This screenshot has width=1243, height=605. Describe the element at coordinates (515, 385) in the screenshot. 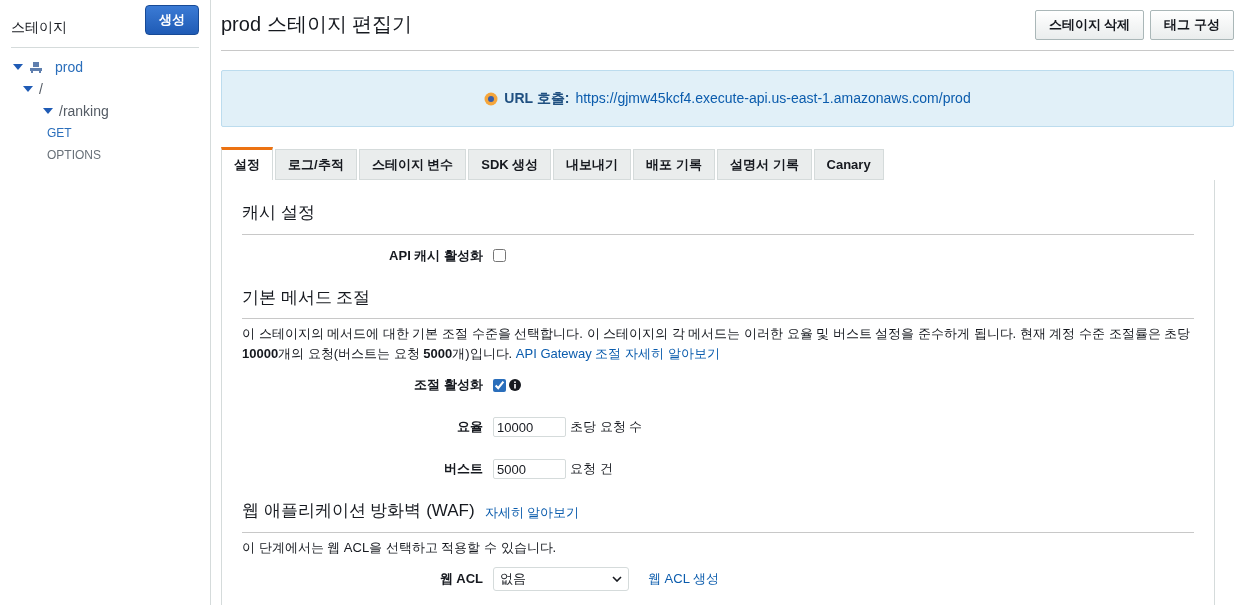

I see `info-icon` at that location.